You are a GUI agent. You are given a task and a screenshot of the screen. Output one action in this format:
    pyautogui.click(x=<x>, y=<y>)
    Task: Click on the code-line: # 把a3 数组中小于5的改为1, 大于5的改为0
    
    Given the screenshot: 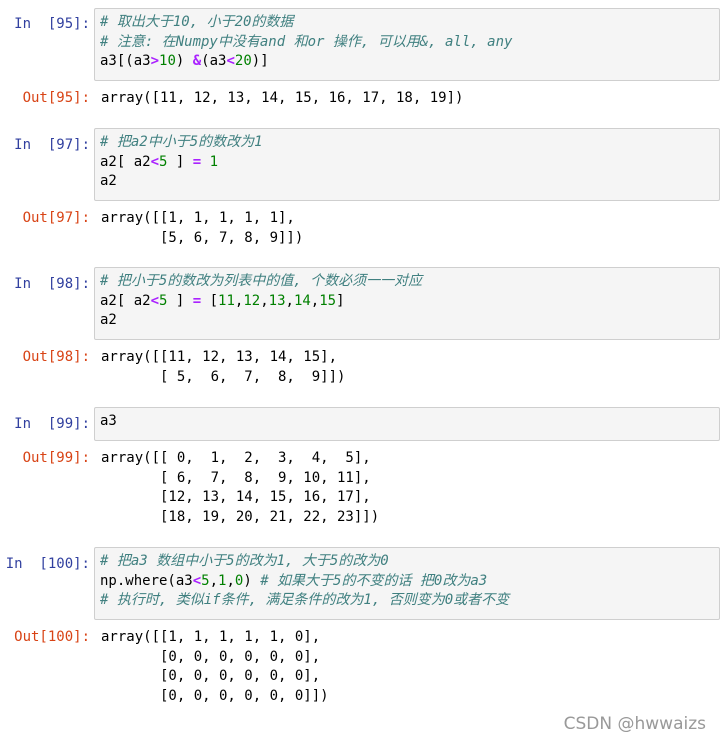 What is the action you would take?
    pyautogui.click(x=244, y=561)
    